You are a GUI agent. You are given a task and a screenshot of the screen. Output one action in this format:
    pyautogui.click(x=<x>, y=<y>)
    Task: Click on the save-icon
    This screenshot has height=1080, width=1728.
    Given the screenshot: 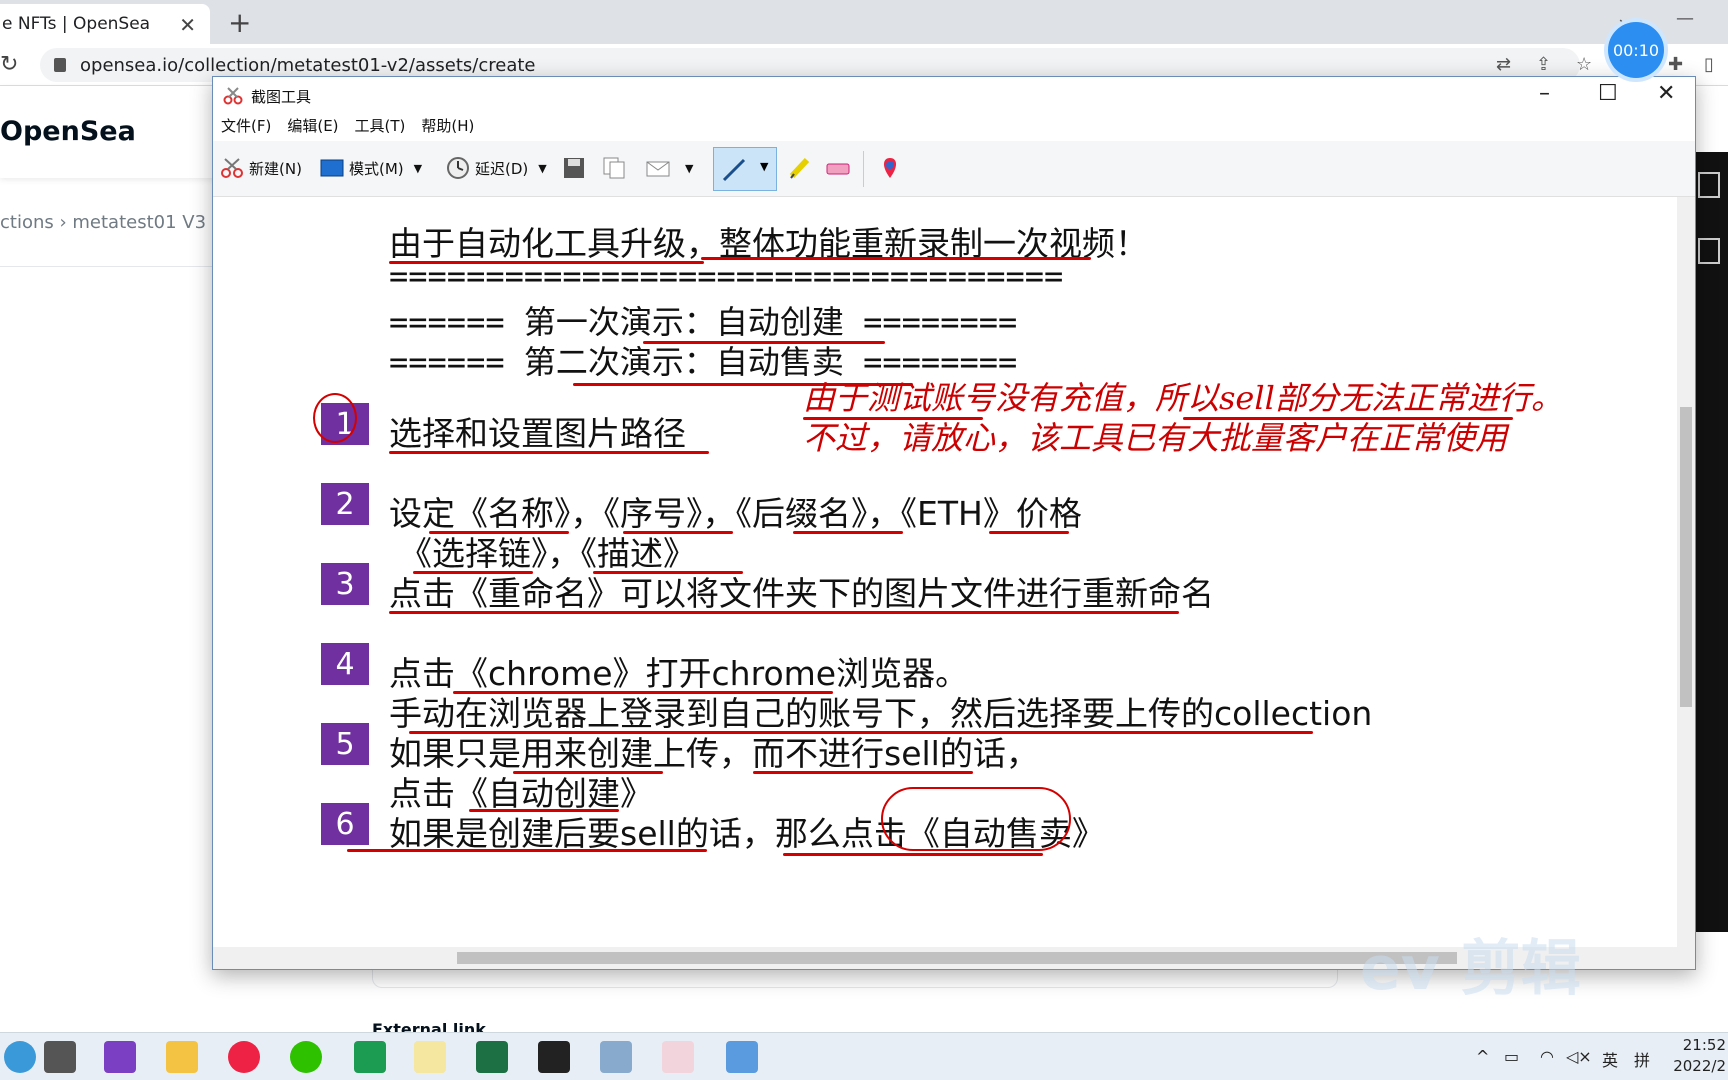 What is the action you would take?
    pyautogui.click(x=574, y=168)
    